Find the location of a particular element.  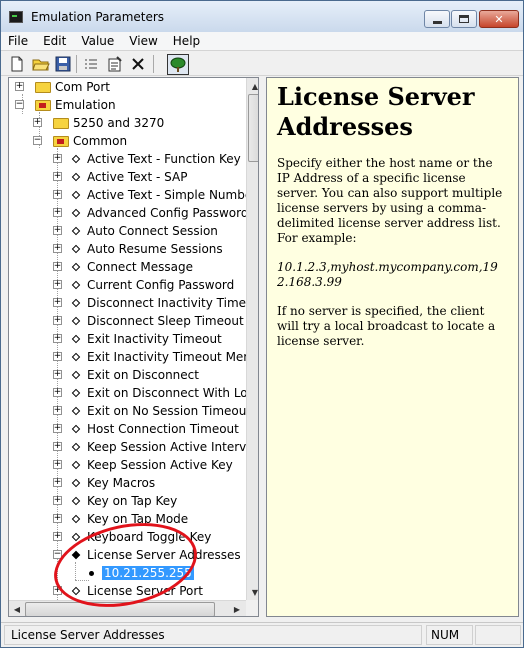

tree-item: + Exit on Disconnect is located at coordinates (126, 375).